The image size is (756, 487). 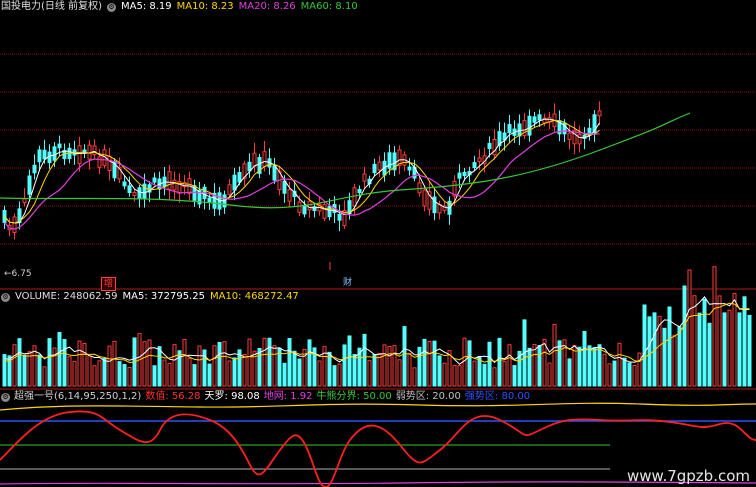 I want to click on tianluo-label: 天罗: 98.08, so click(x=232, y=396).